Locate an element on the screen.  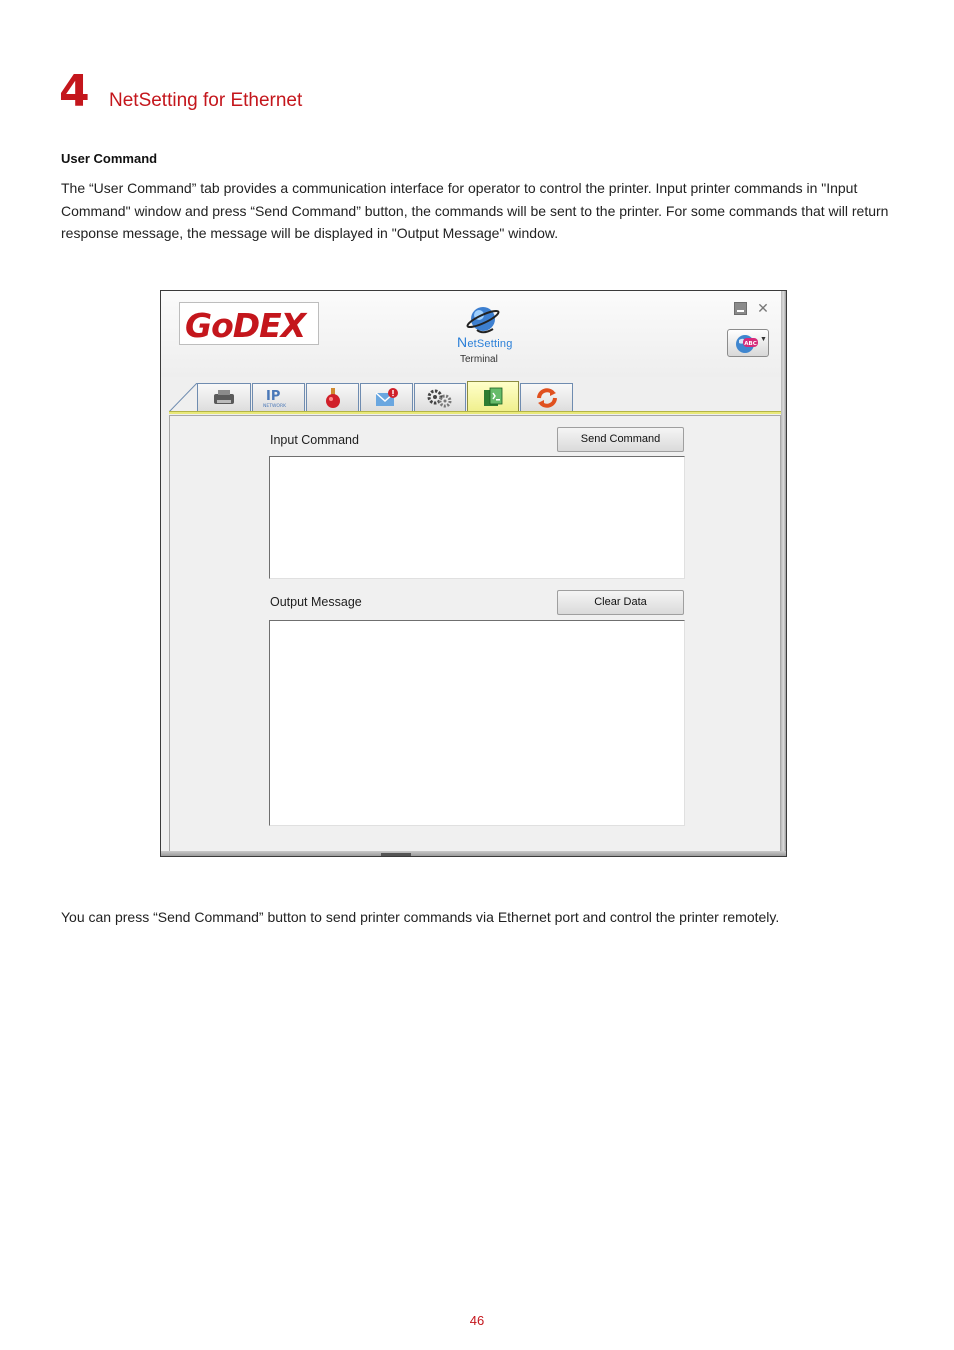
printer-icon is located at coordinates (224, 397).